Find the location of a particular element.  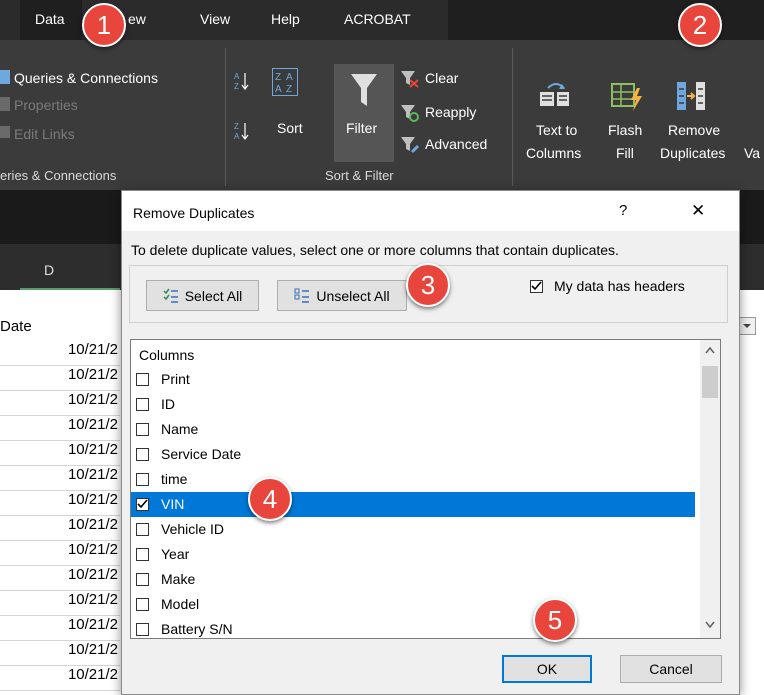

list-item: Name is located at coordinates (413, 429).